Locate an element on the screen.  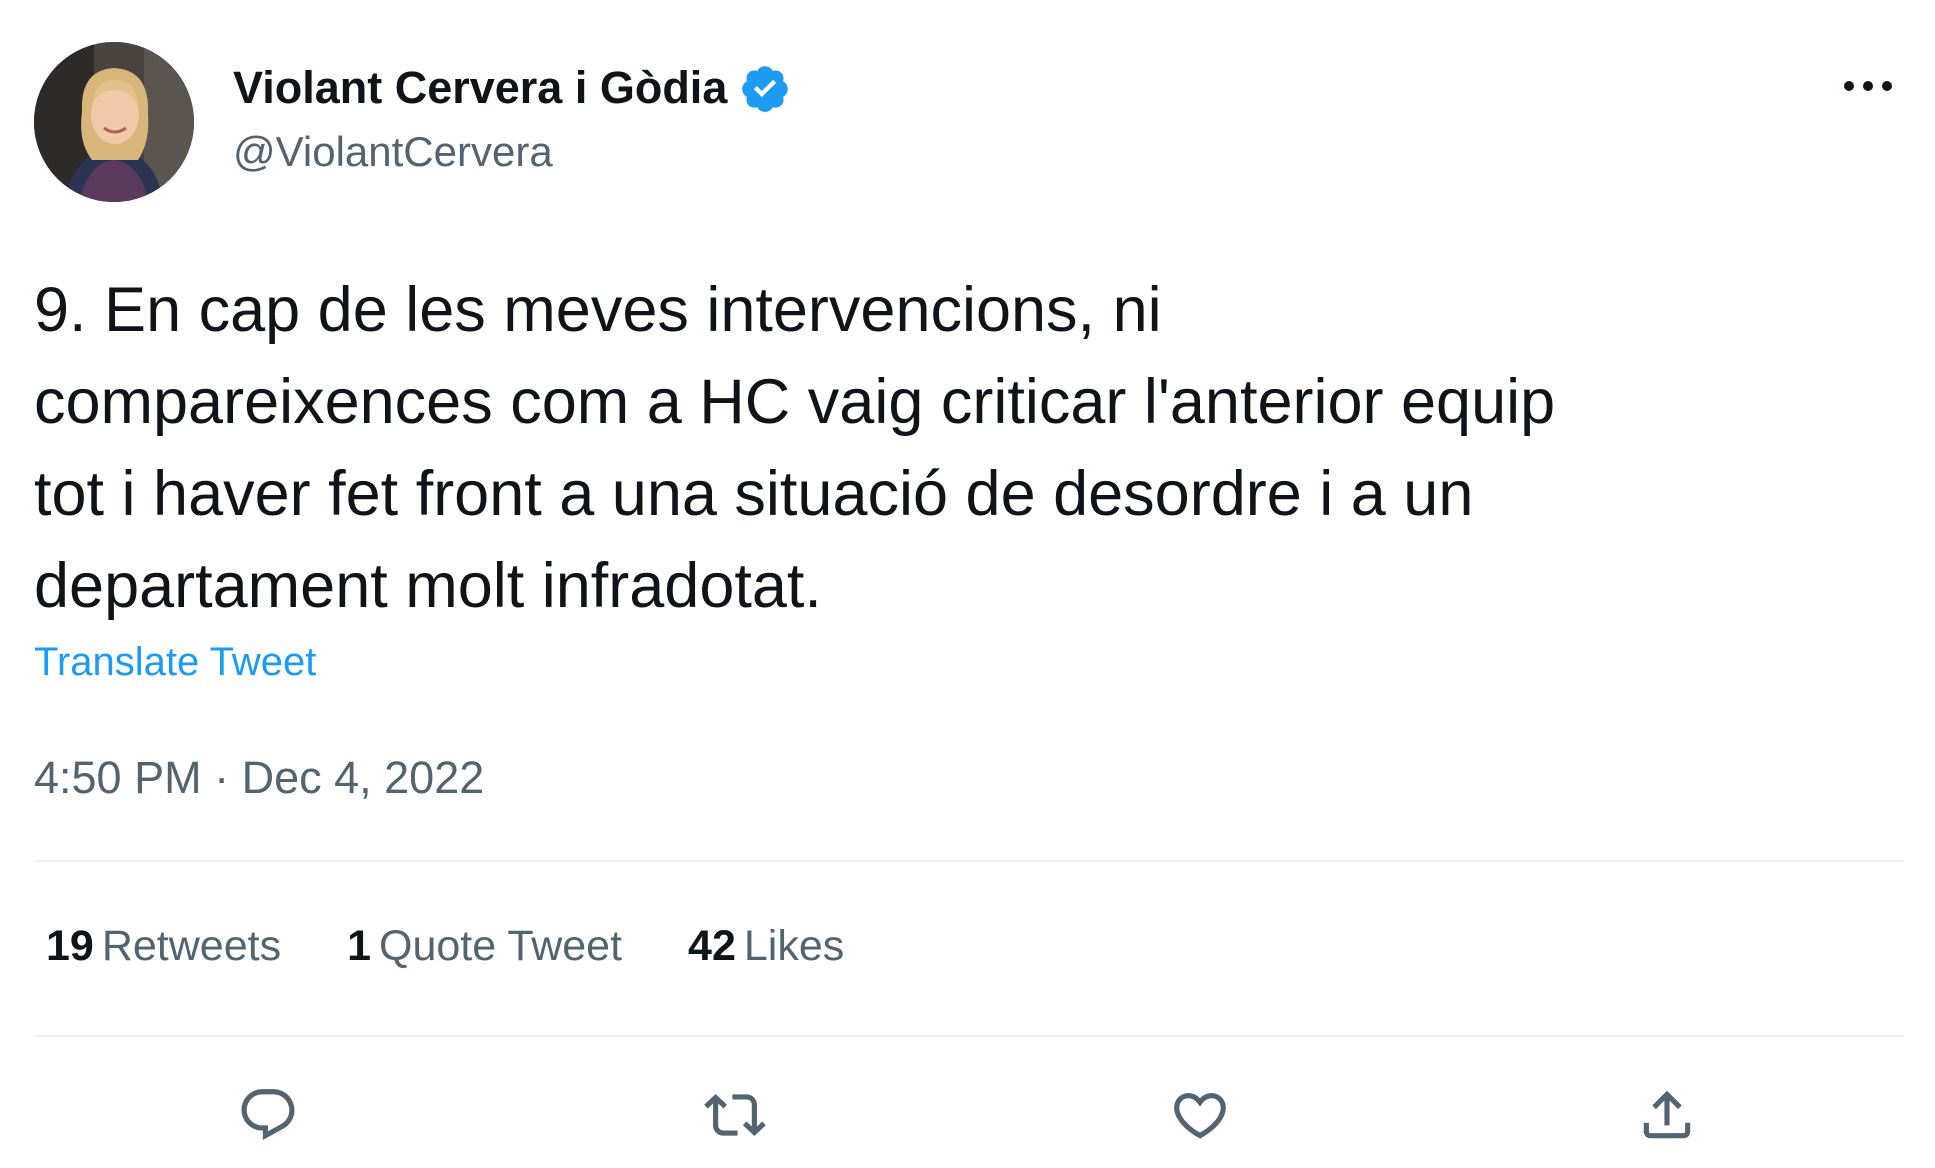
retweets-label: Retweets is located at coordinates (191, 946).